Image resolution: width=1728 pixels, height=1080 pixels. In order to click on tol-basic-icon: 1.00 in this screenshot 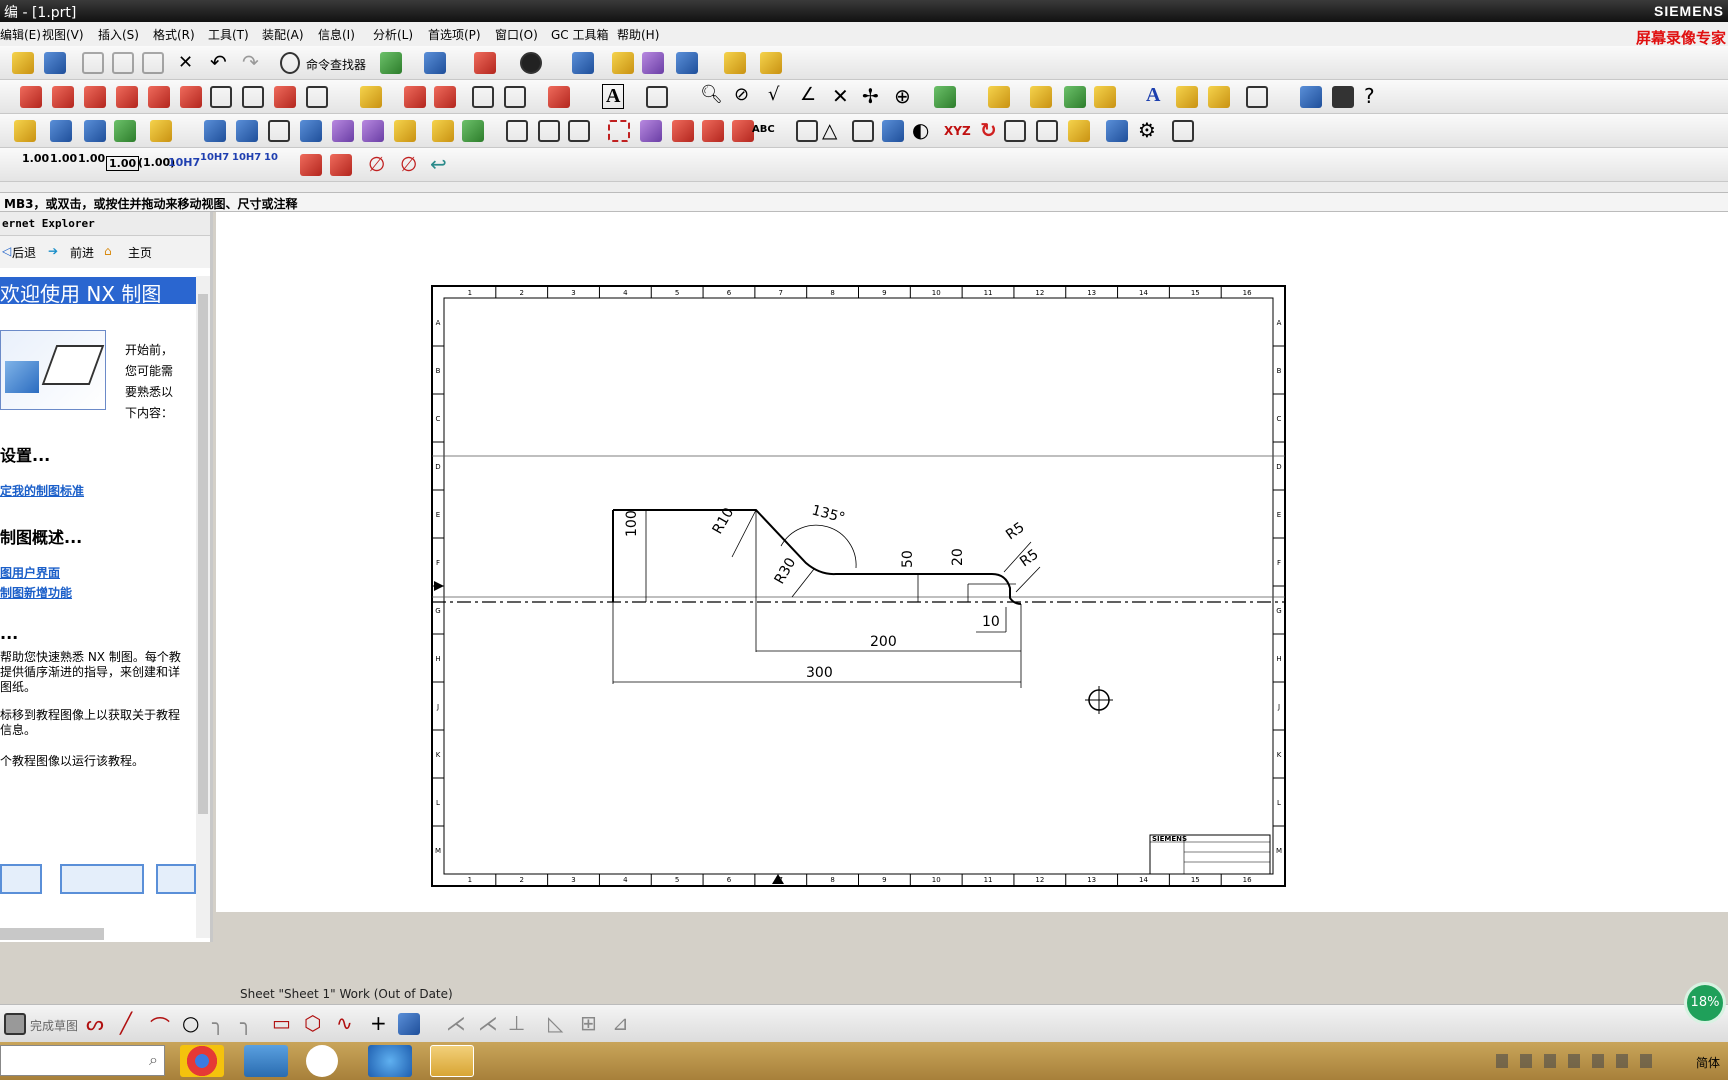, I will do `click(123, 163)`.